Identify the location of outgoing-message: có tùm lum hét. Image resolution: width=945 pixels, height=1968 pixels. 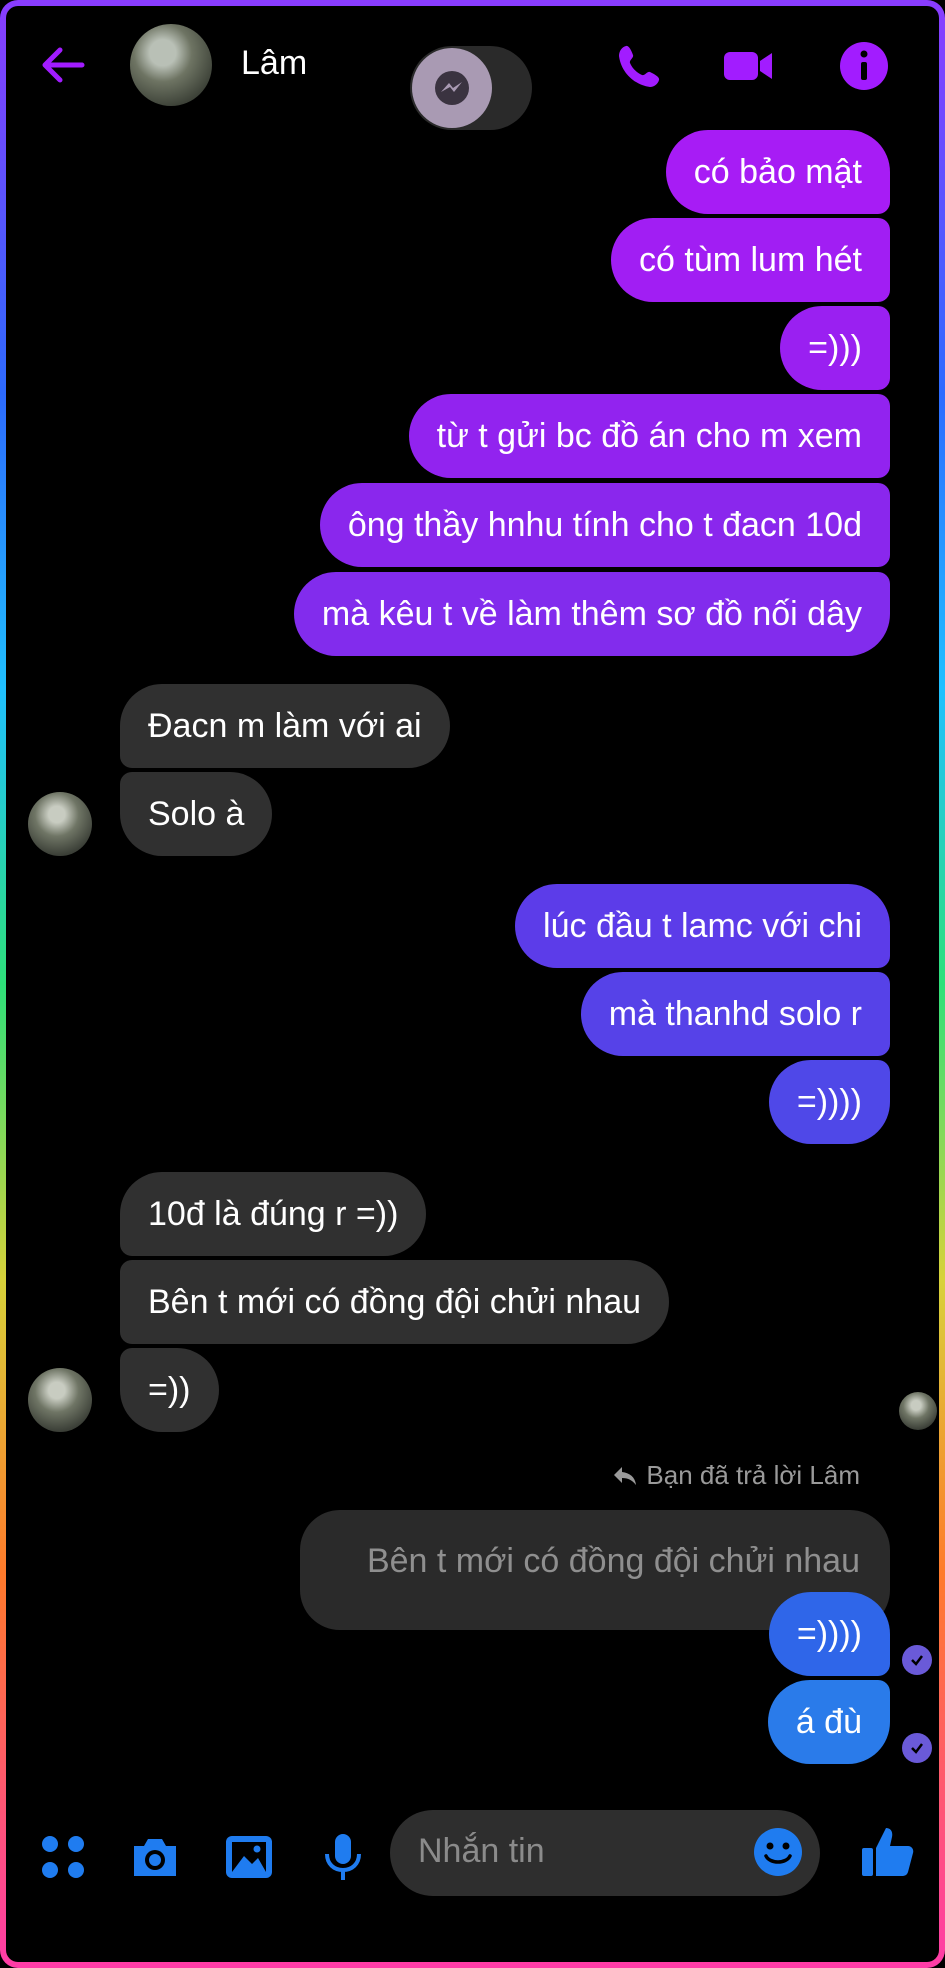
(750, 260).